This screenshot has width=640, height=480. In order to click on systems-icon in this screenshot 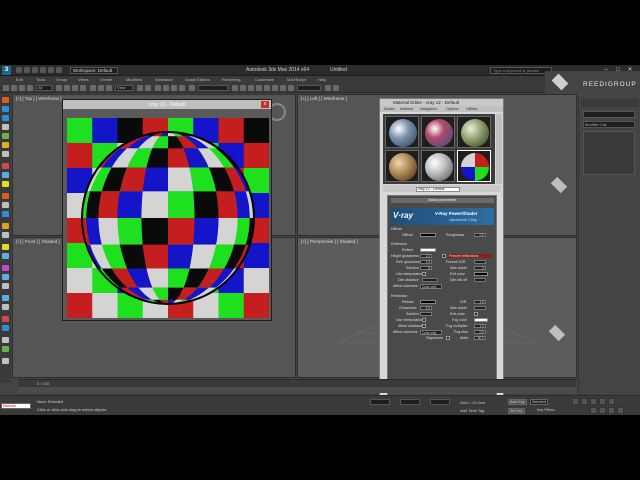, I will do `click(5, 247)`.